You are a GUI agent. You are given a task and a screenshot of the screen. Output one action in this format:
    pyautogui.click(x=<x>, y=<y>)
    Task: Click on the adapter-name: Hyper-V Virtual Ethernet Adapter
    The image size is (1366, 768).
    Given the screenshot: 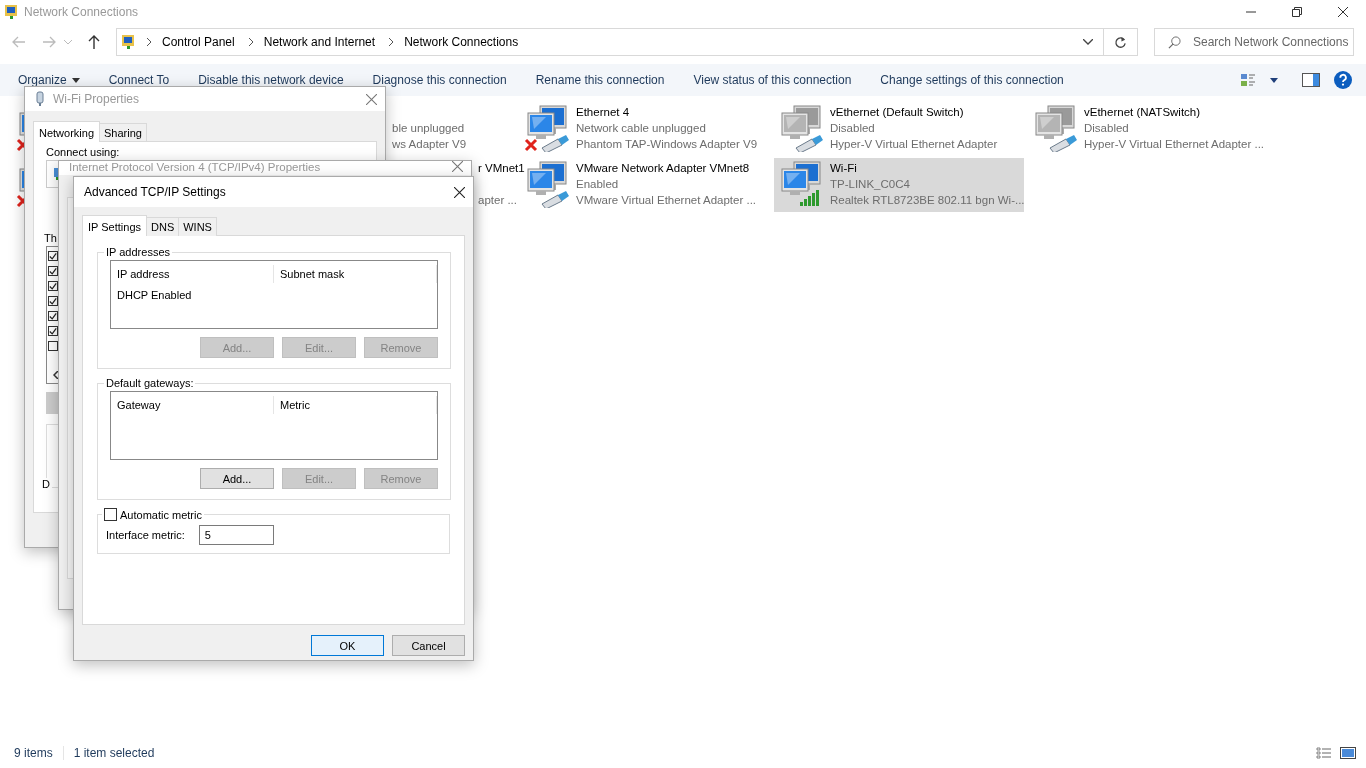 What is the action you would take?
    pyautogui.click(x=914, y=144)
    